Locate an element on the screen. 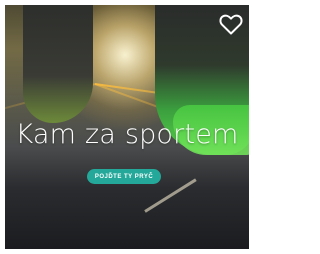 The height and width of the screenshot is (254, 320). card-title: Kam za sportem is located at coordinates (127, 134).